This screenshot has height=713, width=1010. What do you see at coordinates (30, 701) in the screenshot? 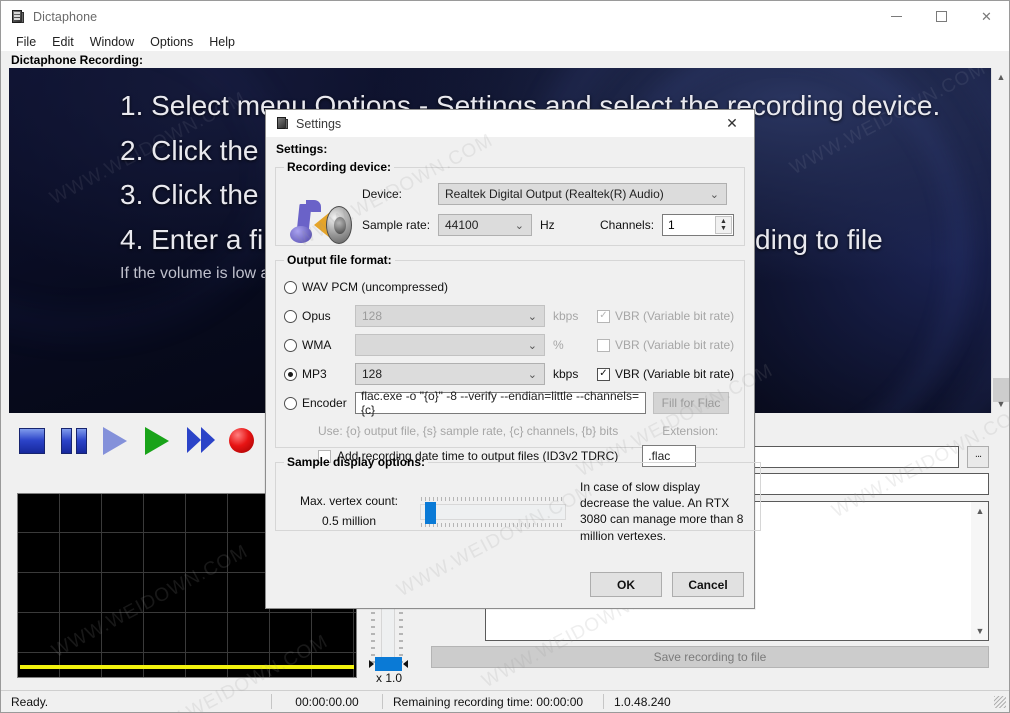
I see `status-state: Ready.` at bounding box center [30, 701].